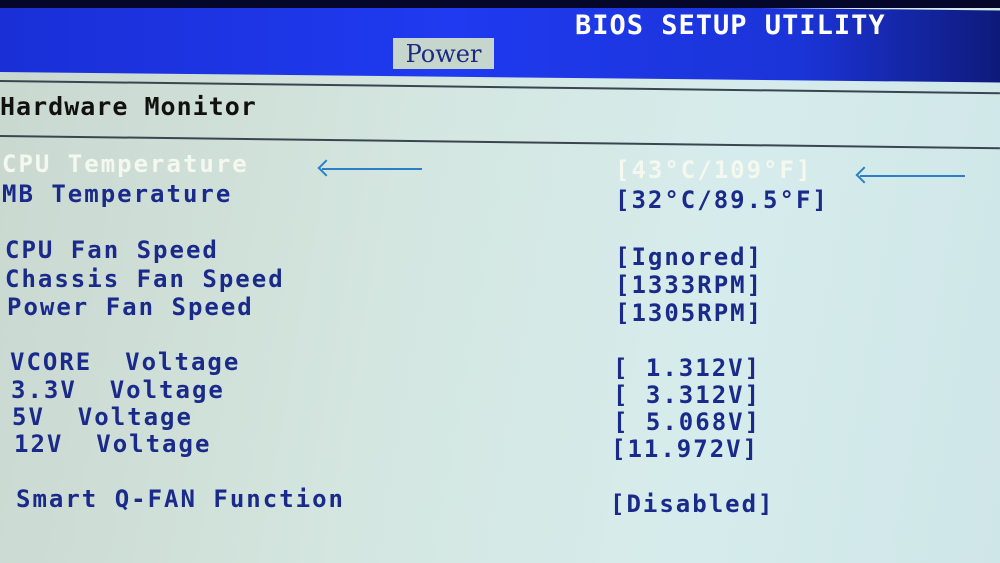 The width and height of the screenshot is (1000, 563). Describe the element at coordinates (112, 250) in the screenshot. I see `item-label-cpu-fan-speed: CPU Fan Speed` at that location.